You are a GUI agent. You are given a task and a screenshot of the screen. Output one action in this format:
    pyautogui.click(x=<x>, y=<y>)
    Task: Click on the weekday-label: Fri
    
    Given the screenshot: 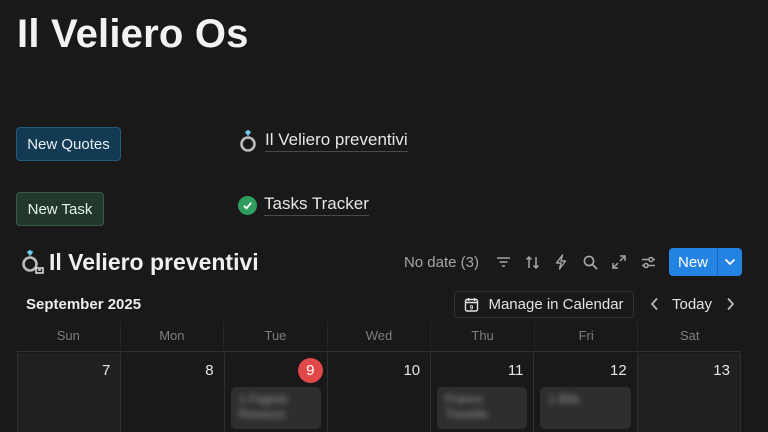 What is the action you would take?
    pyautogui.click(x=585, y=336)
    